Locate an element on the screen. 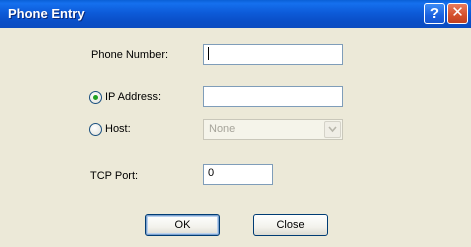  tcp-port-label: TCP Port: is located at coordinates (114, 176).